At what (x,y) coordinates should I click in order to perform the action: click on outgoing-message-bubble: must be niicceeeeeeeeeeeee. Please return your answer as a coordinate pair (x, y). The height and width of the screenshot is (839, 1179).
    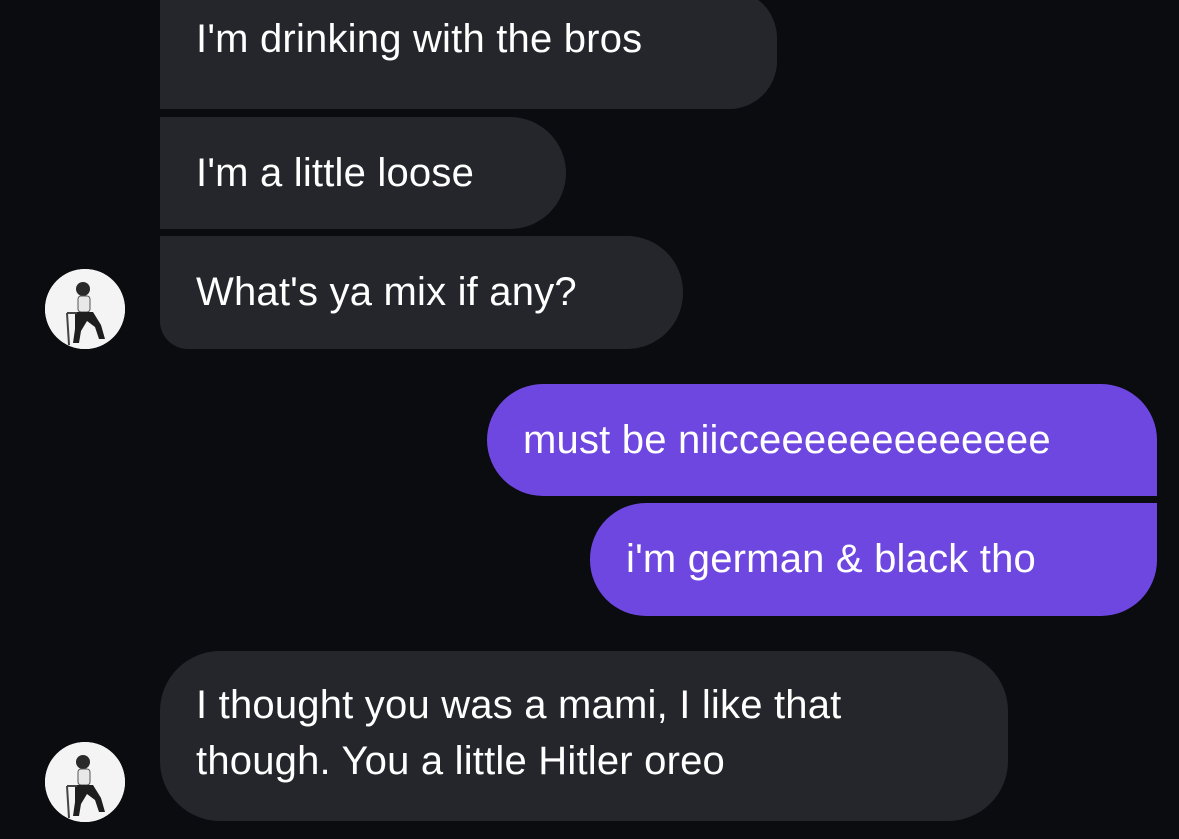
    Looking at the image, I should click on (822, 440).